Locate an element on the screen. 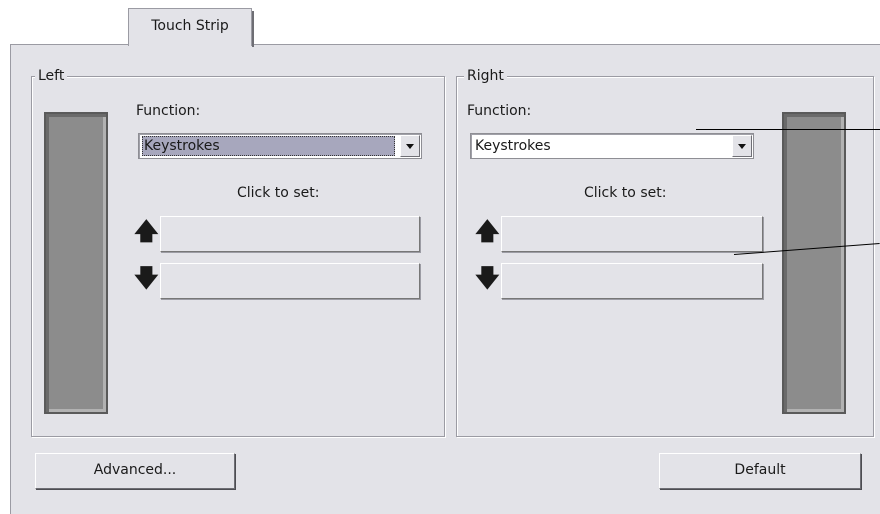  callout-line-function is located at coordinates (788, 129).